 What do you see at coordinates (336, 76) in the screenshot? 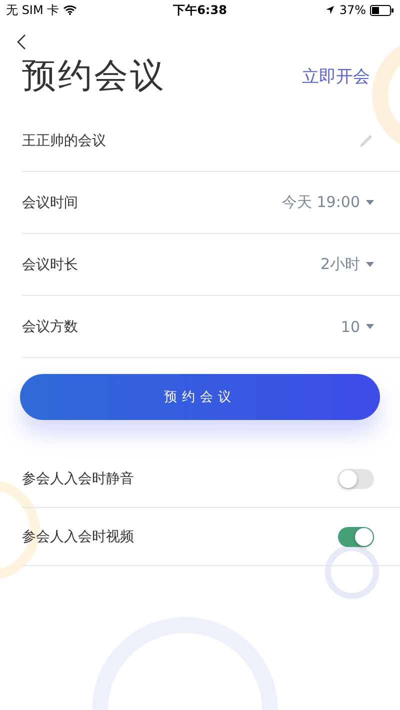
I see `start-now-link: 立即开会` at bounding box center [336, 76].